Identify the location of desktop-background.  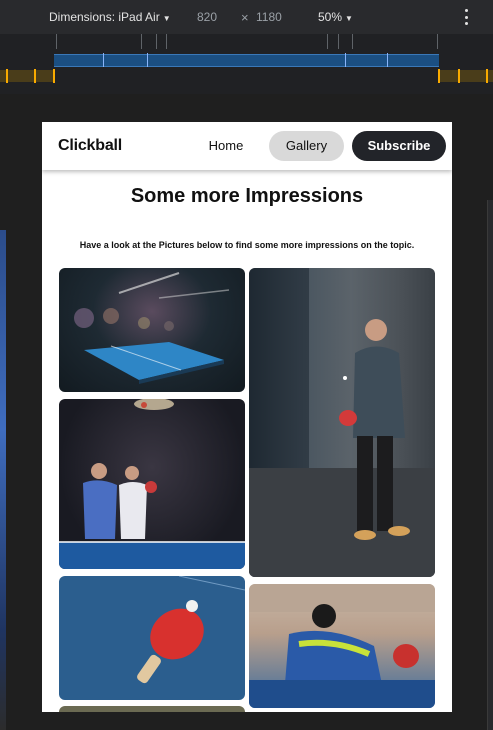
(3, 480).